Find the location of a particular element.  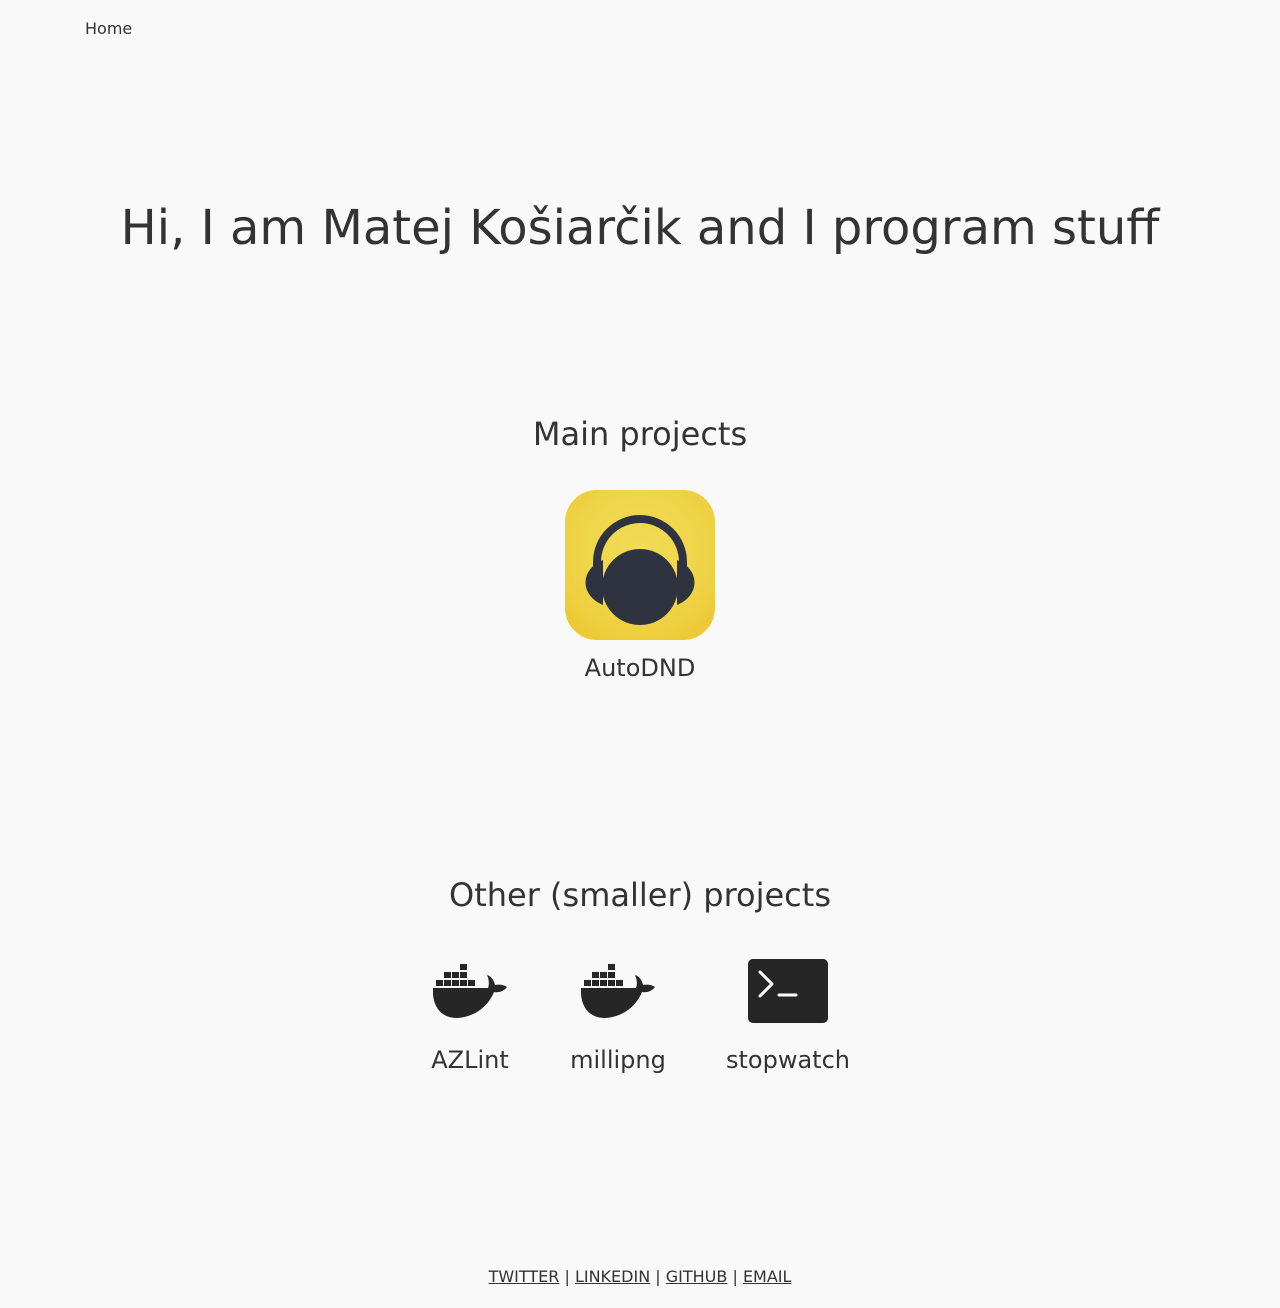

terminal-icon is located at coordinates (788, 991).